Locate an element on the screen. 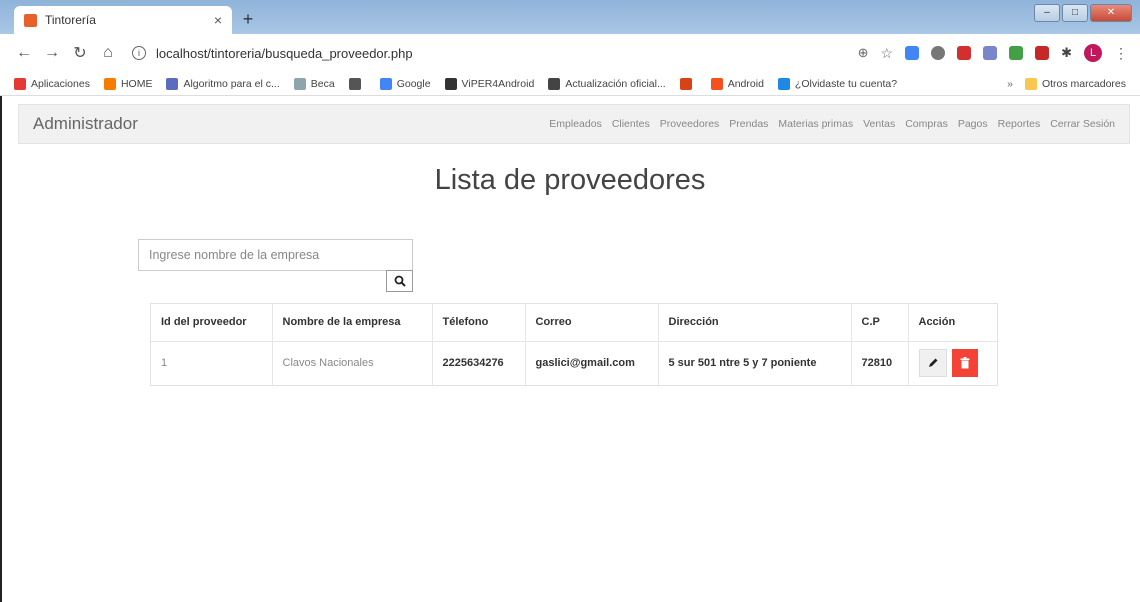  delete-button is located at coordinates (964, 363).